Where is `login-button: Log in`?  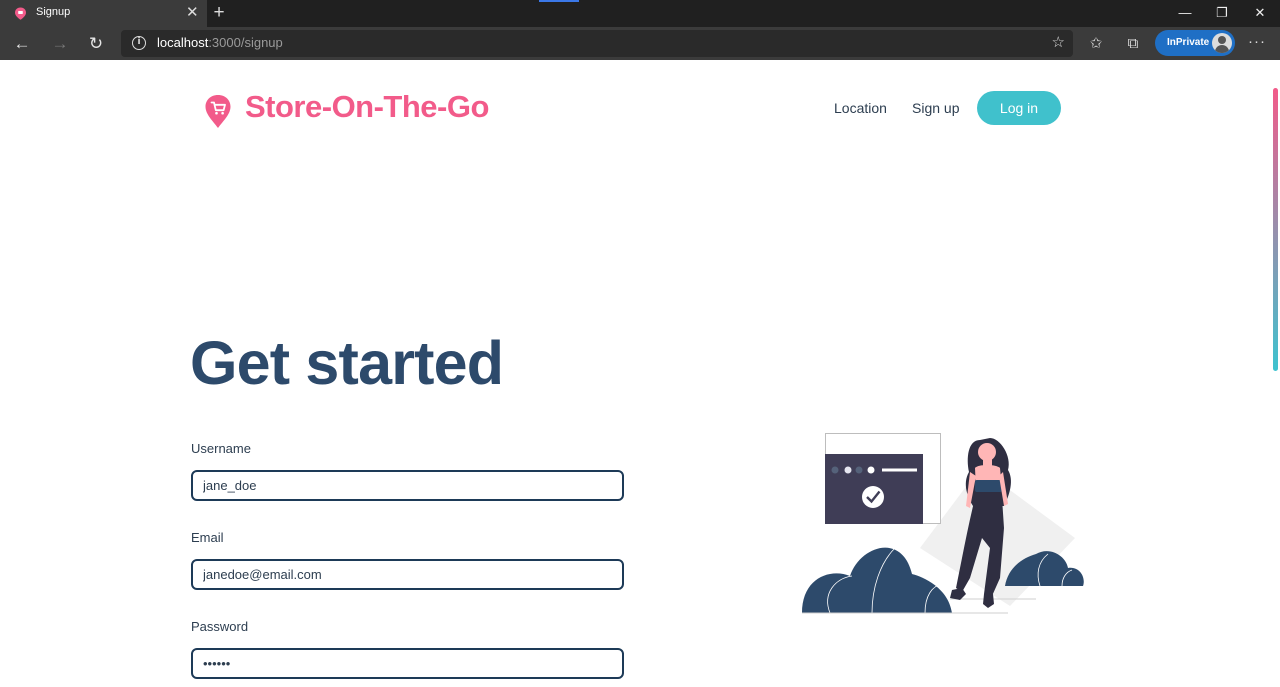
login-button: Log in is located at coordinates (1019, 108).